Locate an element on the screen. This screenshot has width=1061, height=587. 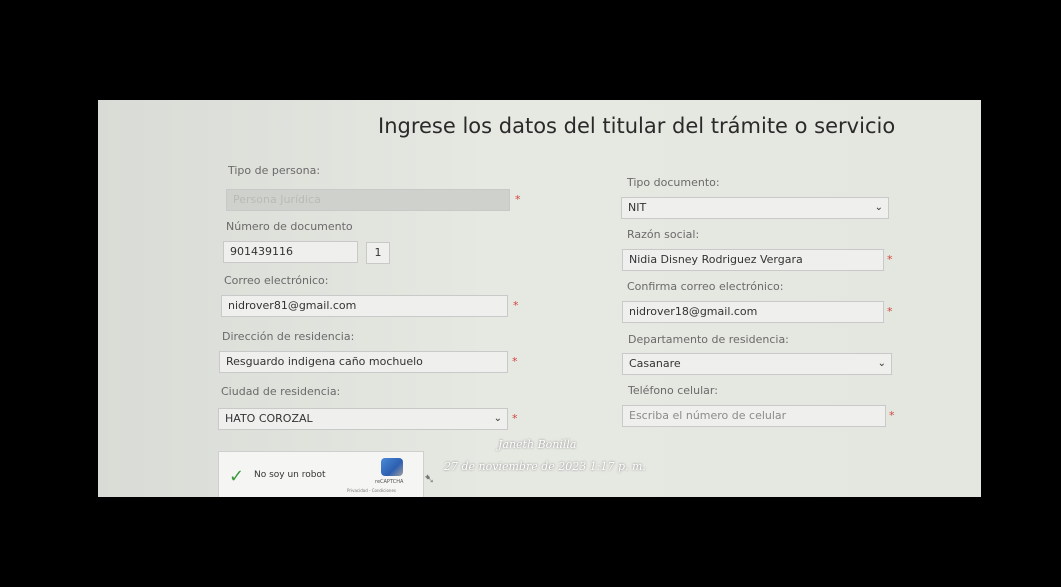
telefono-input: Escriba el número de celular is located at coordinates (754, 416).